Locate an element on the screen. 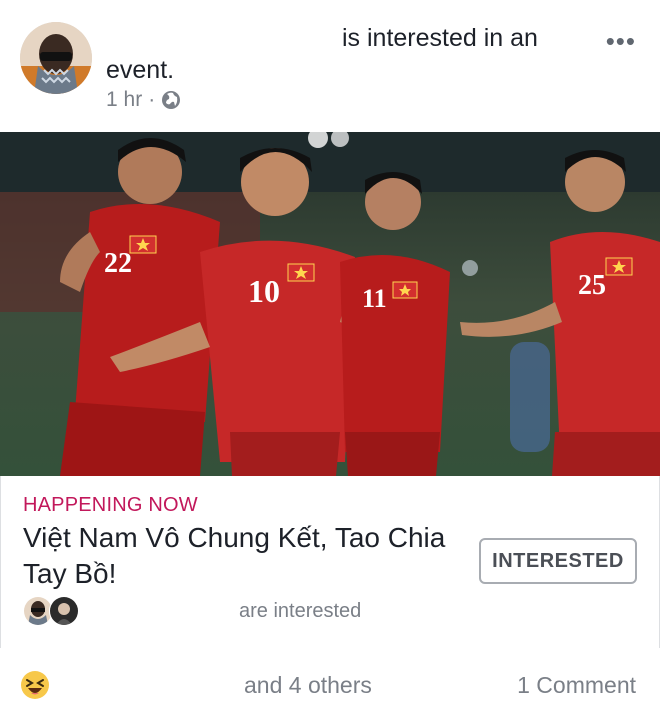 The height and width of the screenshot is (718, 660). user-avatar is located at coordinates (56, 58).